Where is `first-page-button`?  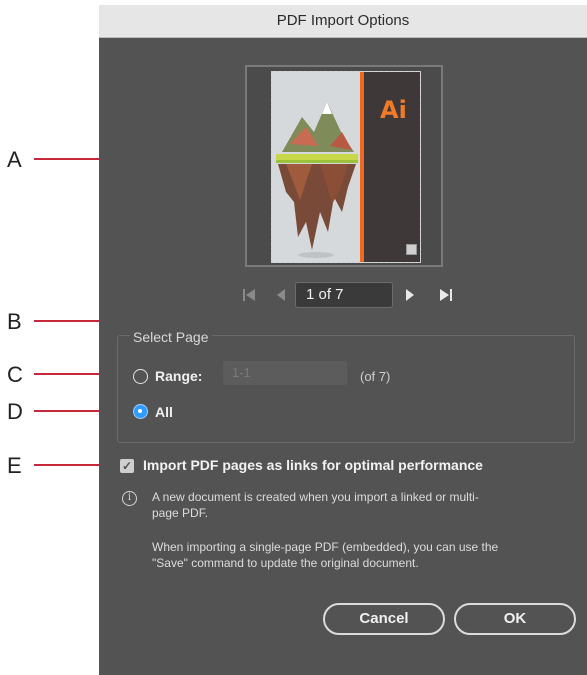
first-page-button is located at coordinates (249, 295).